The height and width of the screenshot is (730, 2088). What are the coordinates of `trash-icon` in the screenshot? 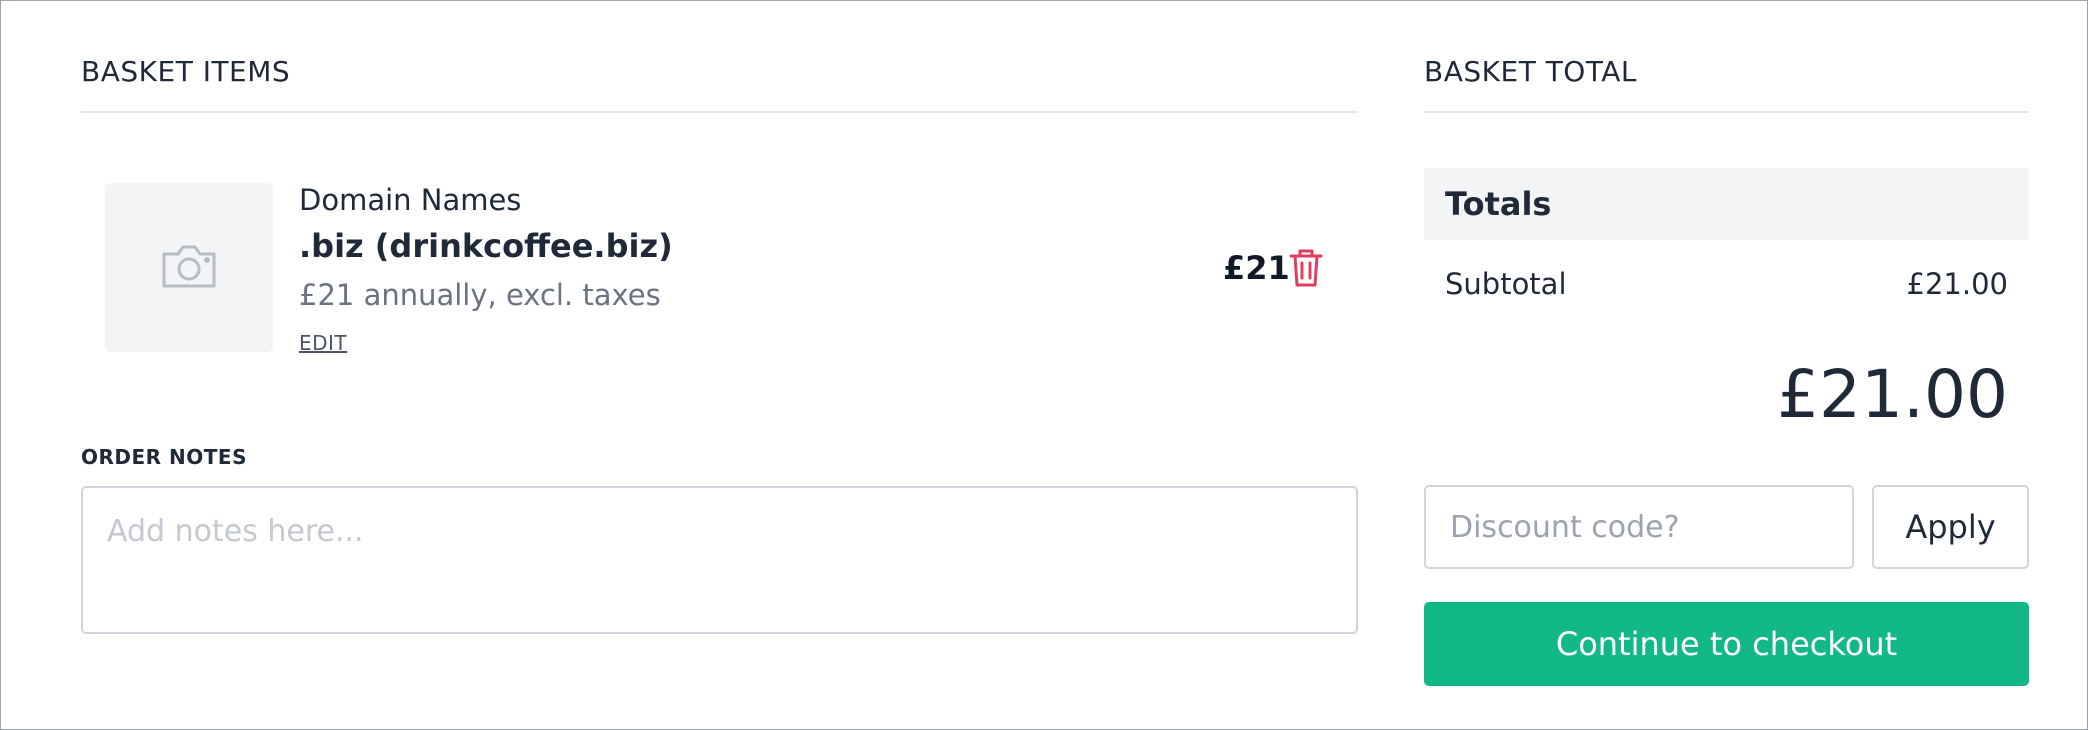 It's located at (1306, 268).